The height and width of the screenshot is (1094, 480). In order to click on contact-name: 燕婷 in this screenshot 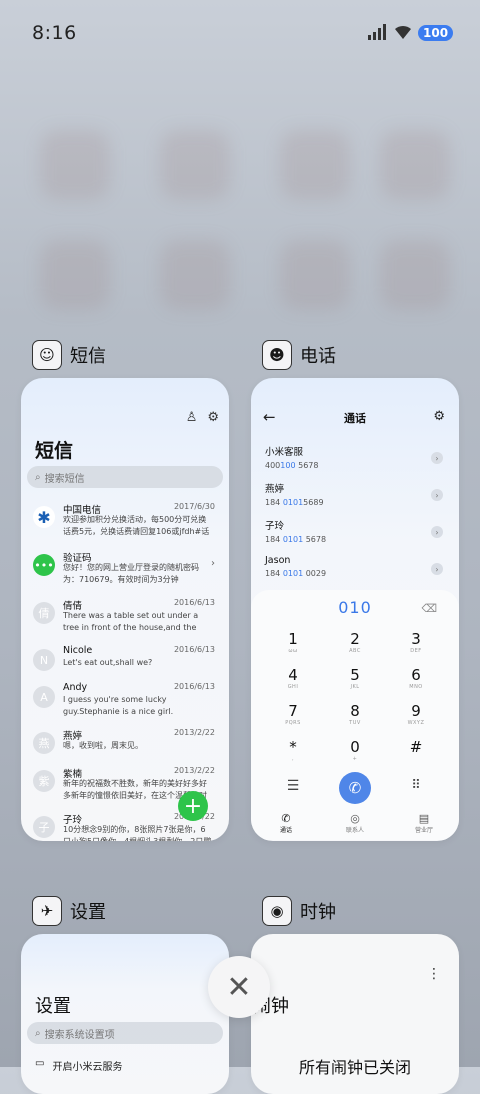, I will do `click(275, 489)`.